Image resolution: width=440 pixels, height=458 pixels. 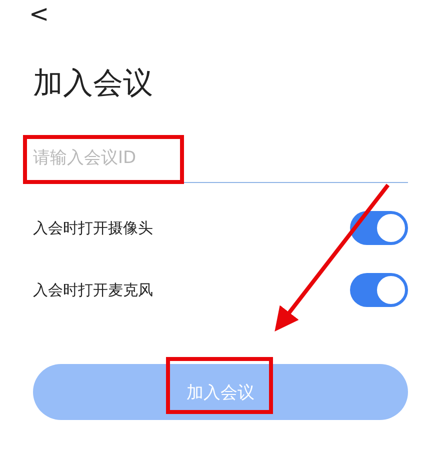 What do you see at coordinates (39, 14) in the screenshot?
I see `back-button: <` at bounding box center [39, 14].